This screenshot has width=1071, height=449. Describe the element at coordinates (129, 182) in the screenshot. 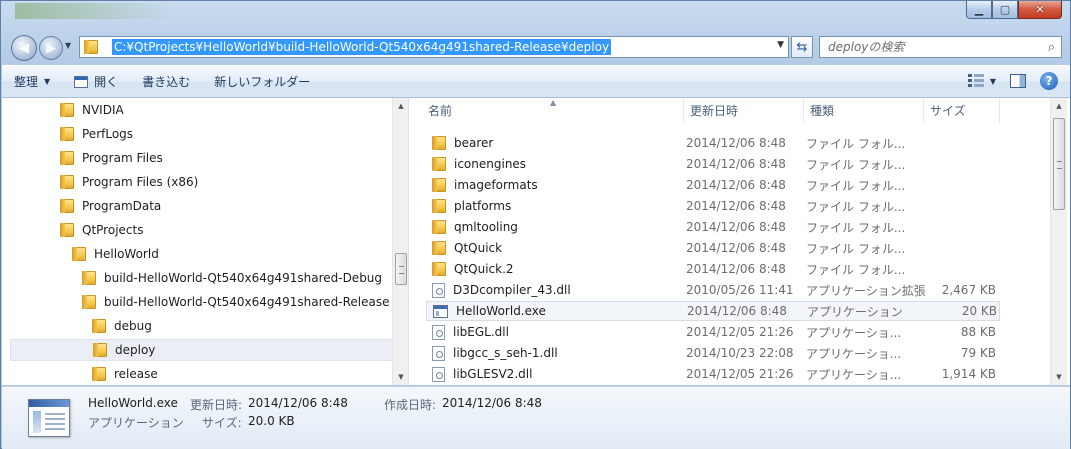

I see `tree-item: Program Files (x86)` at that location.